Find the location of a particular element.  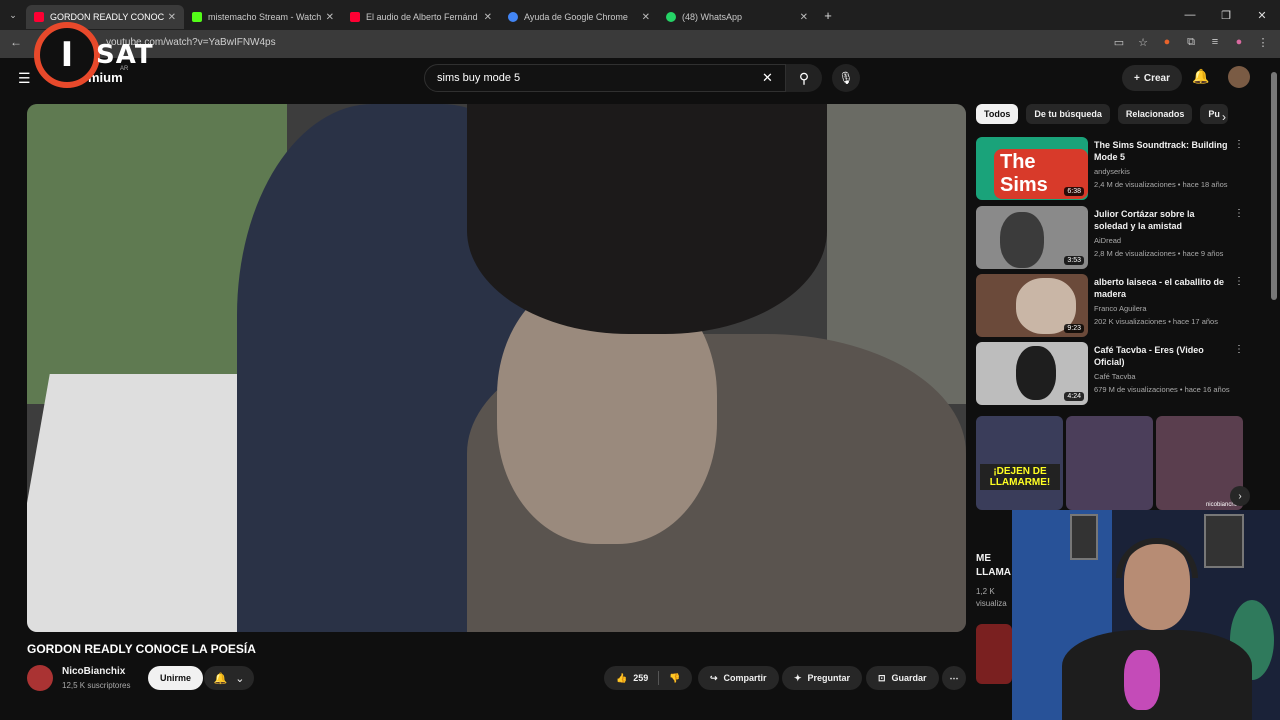

recommendation-meta: 202 K visualizaciones • hace 17 años is located at coordinates (1156, 321).